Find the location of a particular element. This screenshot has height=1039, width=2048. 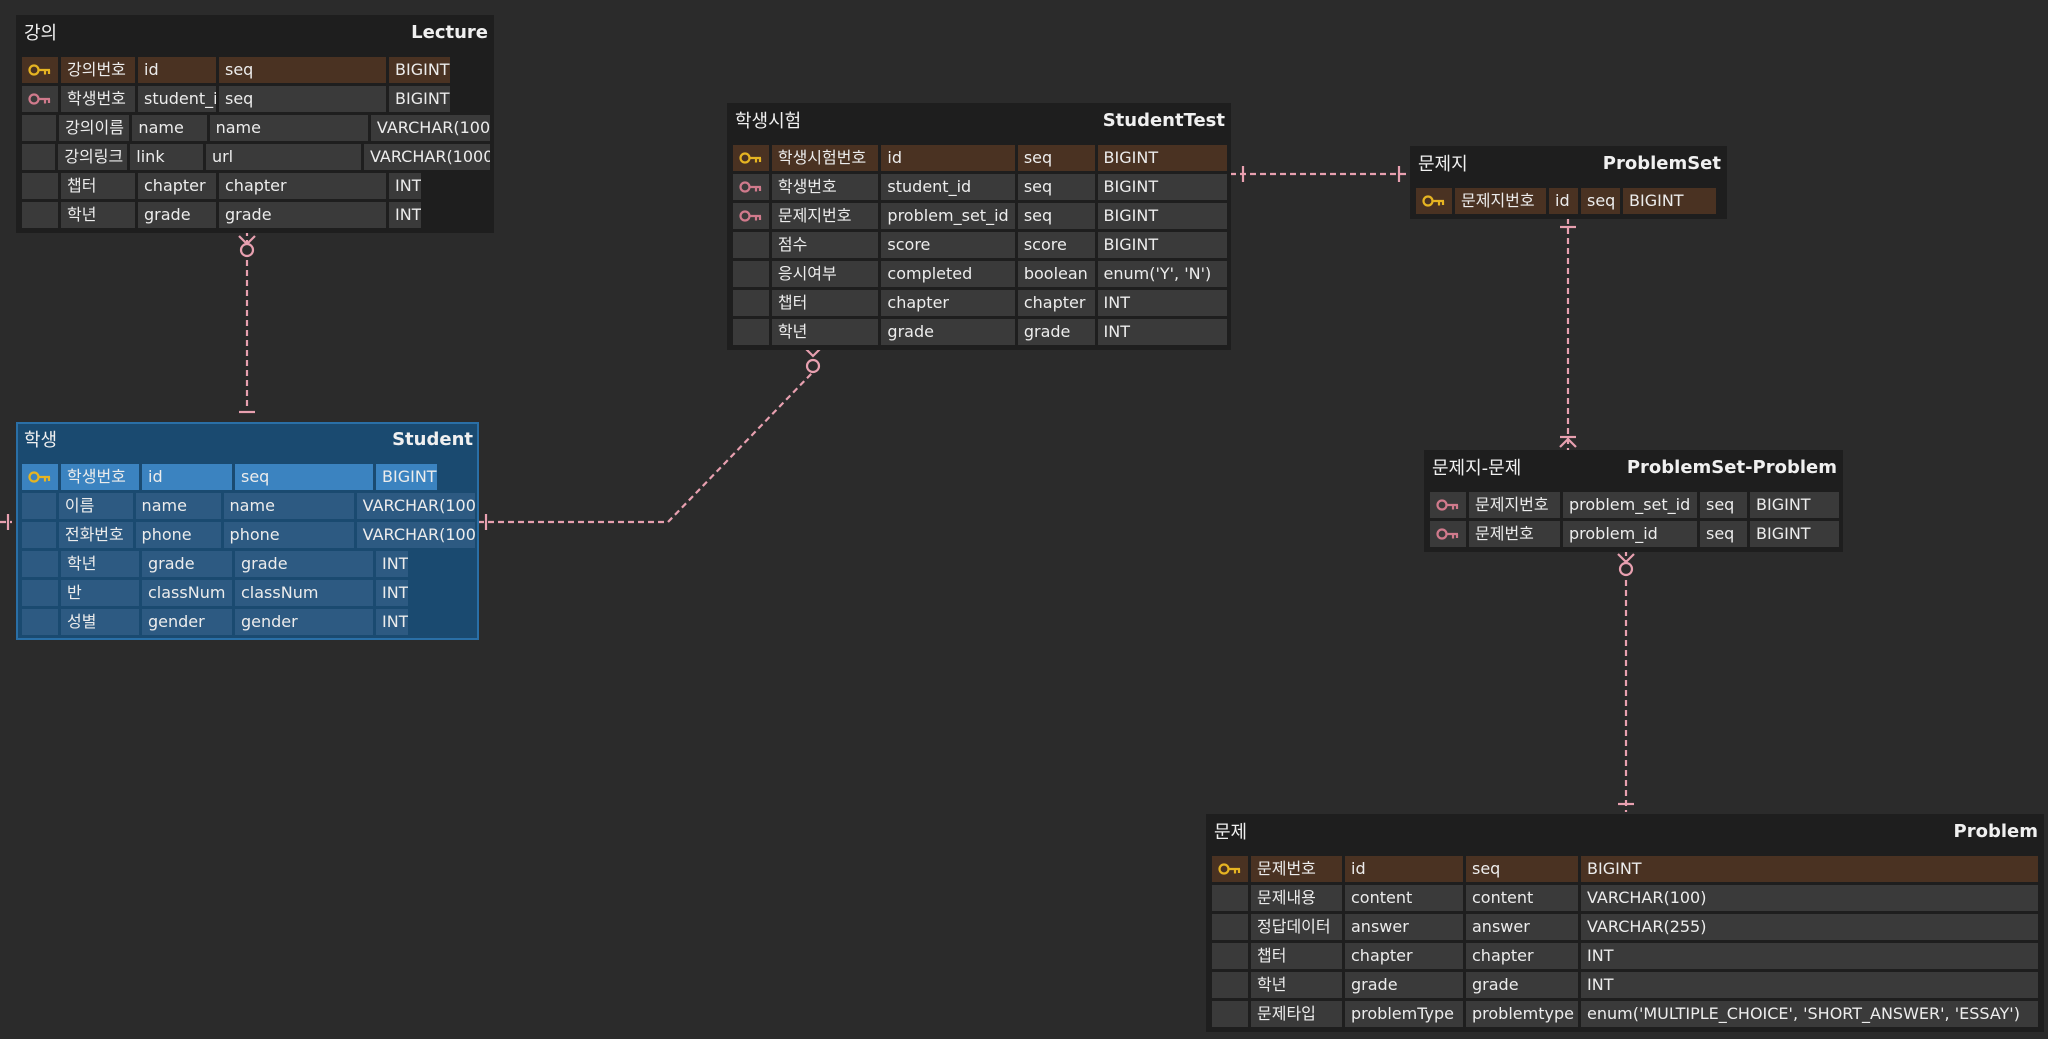

logical-column-name: 학년 is located at coordinates (825, 332).